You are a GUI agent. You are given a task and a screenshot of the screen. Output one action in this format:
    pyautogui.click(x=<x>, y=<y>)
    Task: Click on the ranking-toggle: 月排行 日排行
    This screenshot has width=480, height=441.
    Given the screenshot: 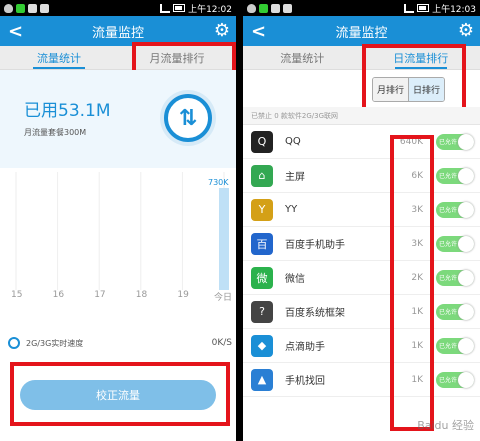 What is the action you would take?
    pyautogui.click(x=409, y=89)
    